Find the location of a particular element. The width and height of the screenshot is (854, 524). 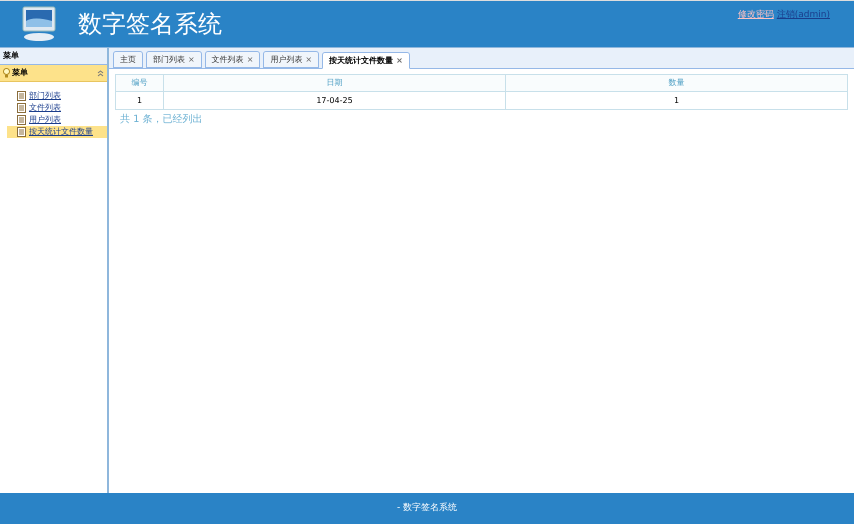

menu-item: 文件列表 is located at coordinates (57, 108).